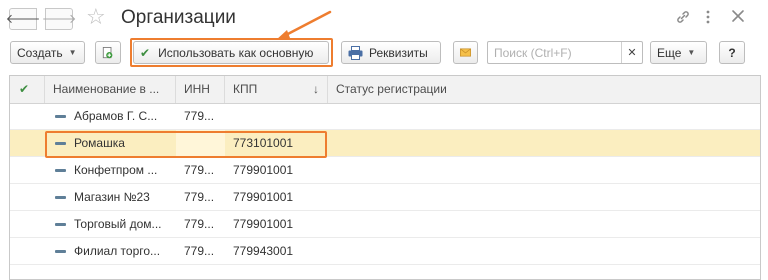  I want to click on column-header-inn: ИНН, so click(200, 89).